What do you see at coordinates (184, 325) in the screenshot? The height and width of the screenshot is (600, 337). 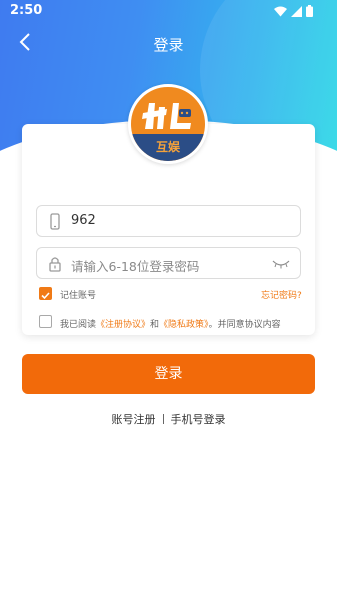 I see `privacy-link: 《隐私政策》` at bounding box center [184, 325].